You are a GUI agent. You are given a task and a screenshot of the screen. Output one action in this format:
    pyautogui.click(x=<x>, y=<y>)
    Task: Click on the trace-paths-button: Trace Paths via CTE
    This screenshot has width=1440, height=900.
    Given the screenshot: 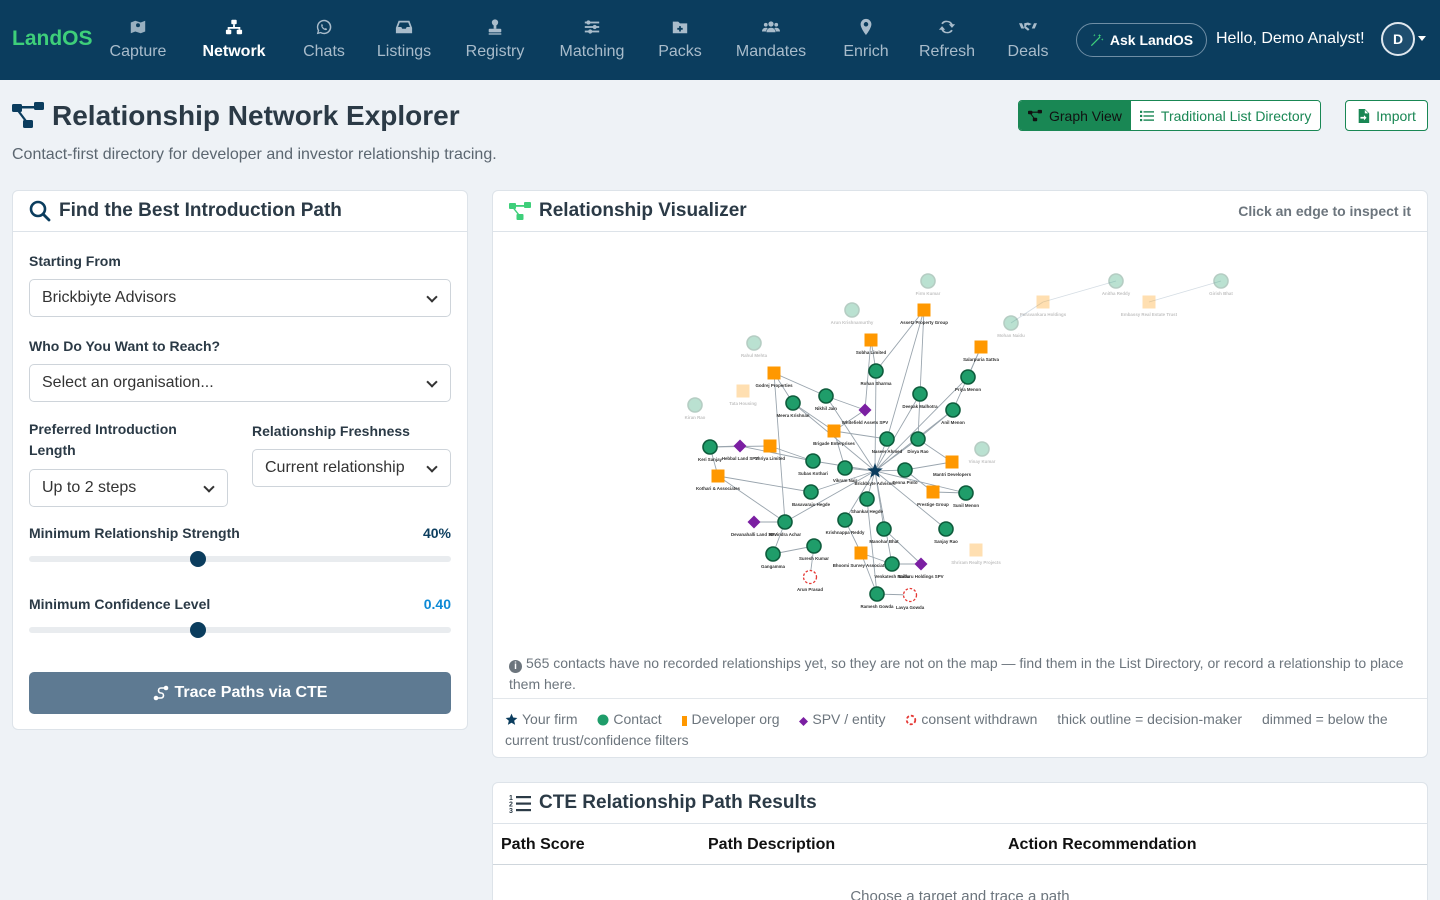 What is the action you would take?
    pyautogui.click(x=240, y=693)
    